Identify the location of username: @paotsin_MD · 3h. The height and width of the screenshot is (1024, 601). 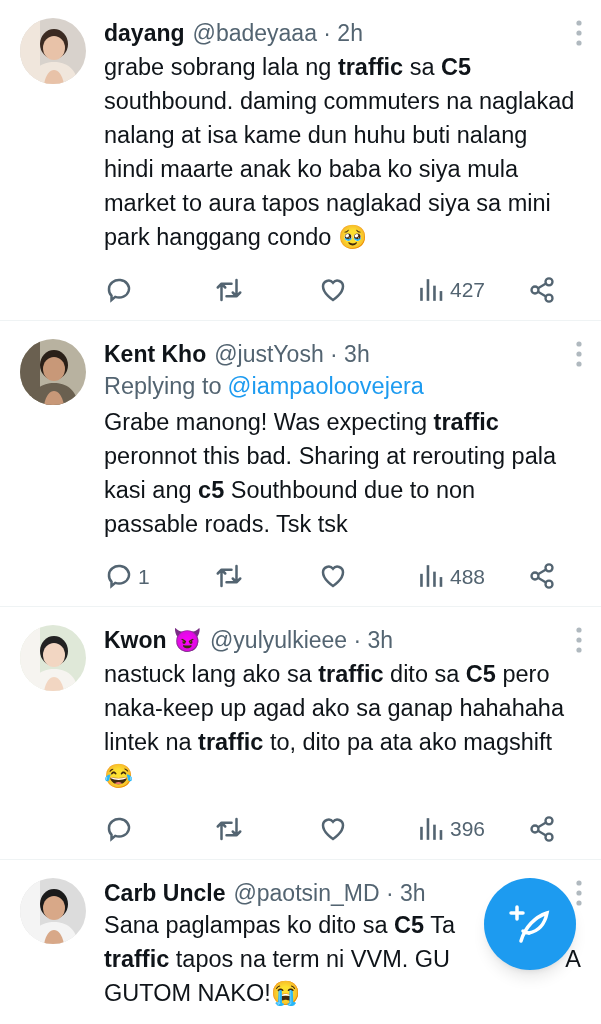
(329, 893).